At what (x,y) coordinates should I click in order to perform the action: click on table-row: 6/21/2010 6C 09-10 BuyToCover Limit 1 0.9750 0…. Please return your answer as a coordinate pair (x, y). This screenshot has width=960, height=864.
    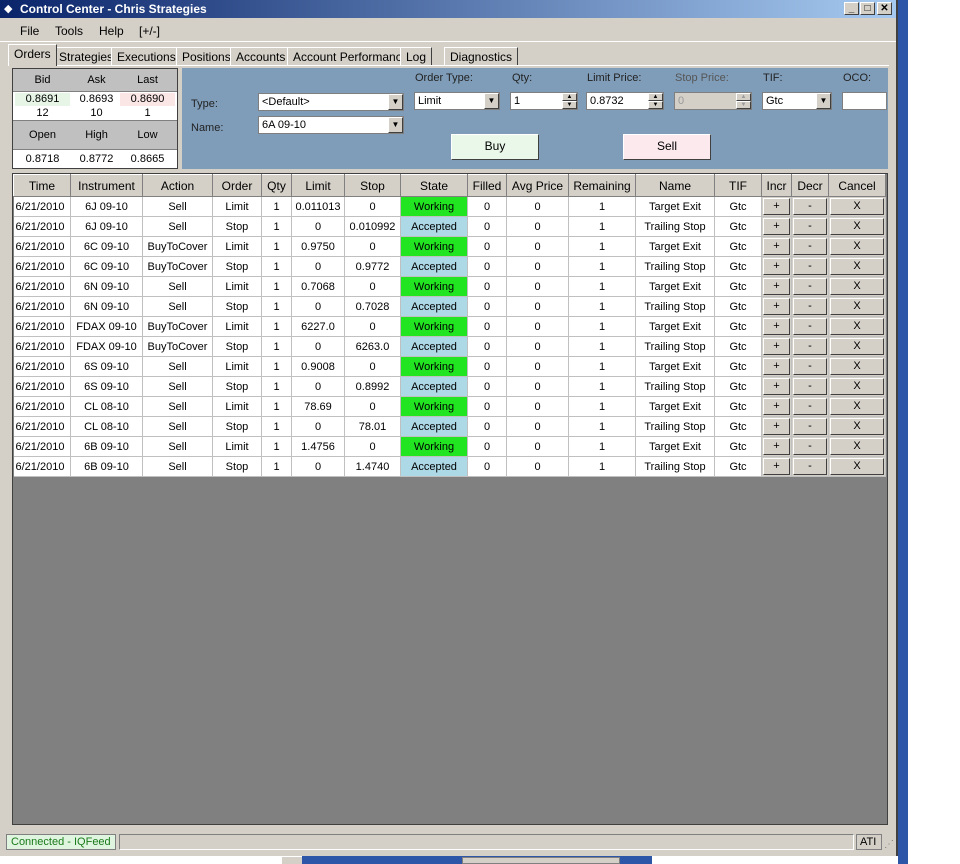
    Looking at the image, I should click on (449, 246).